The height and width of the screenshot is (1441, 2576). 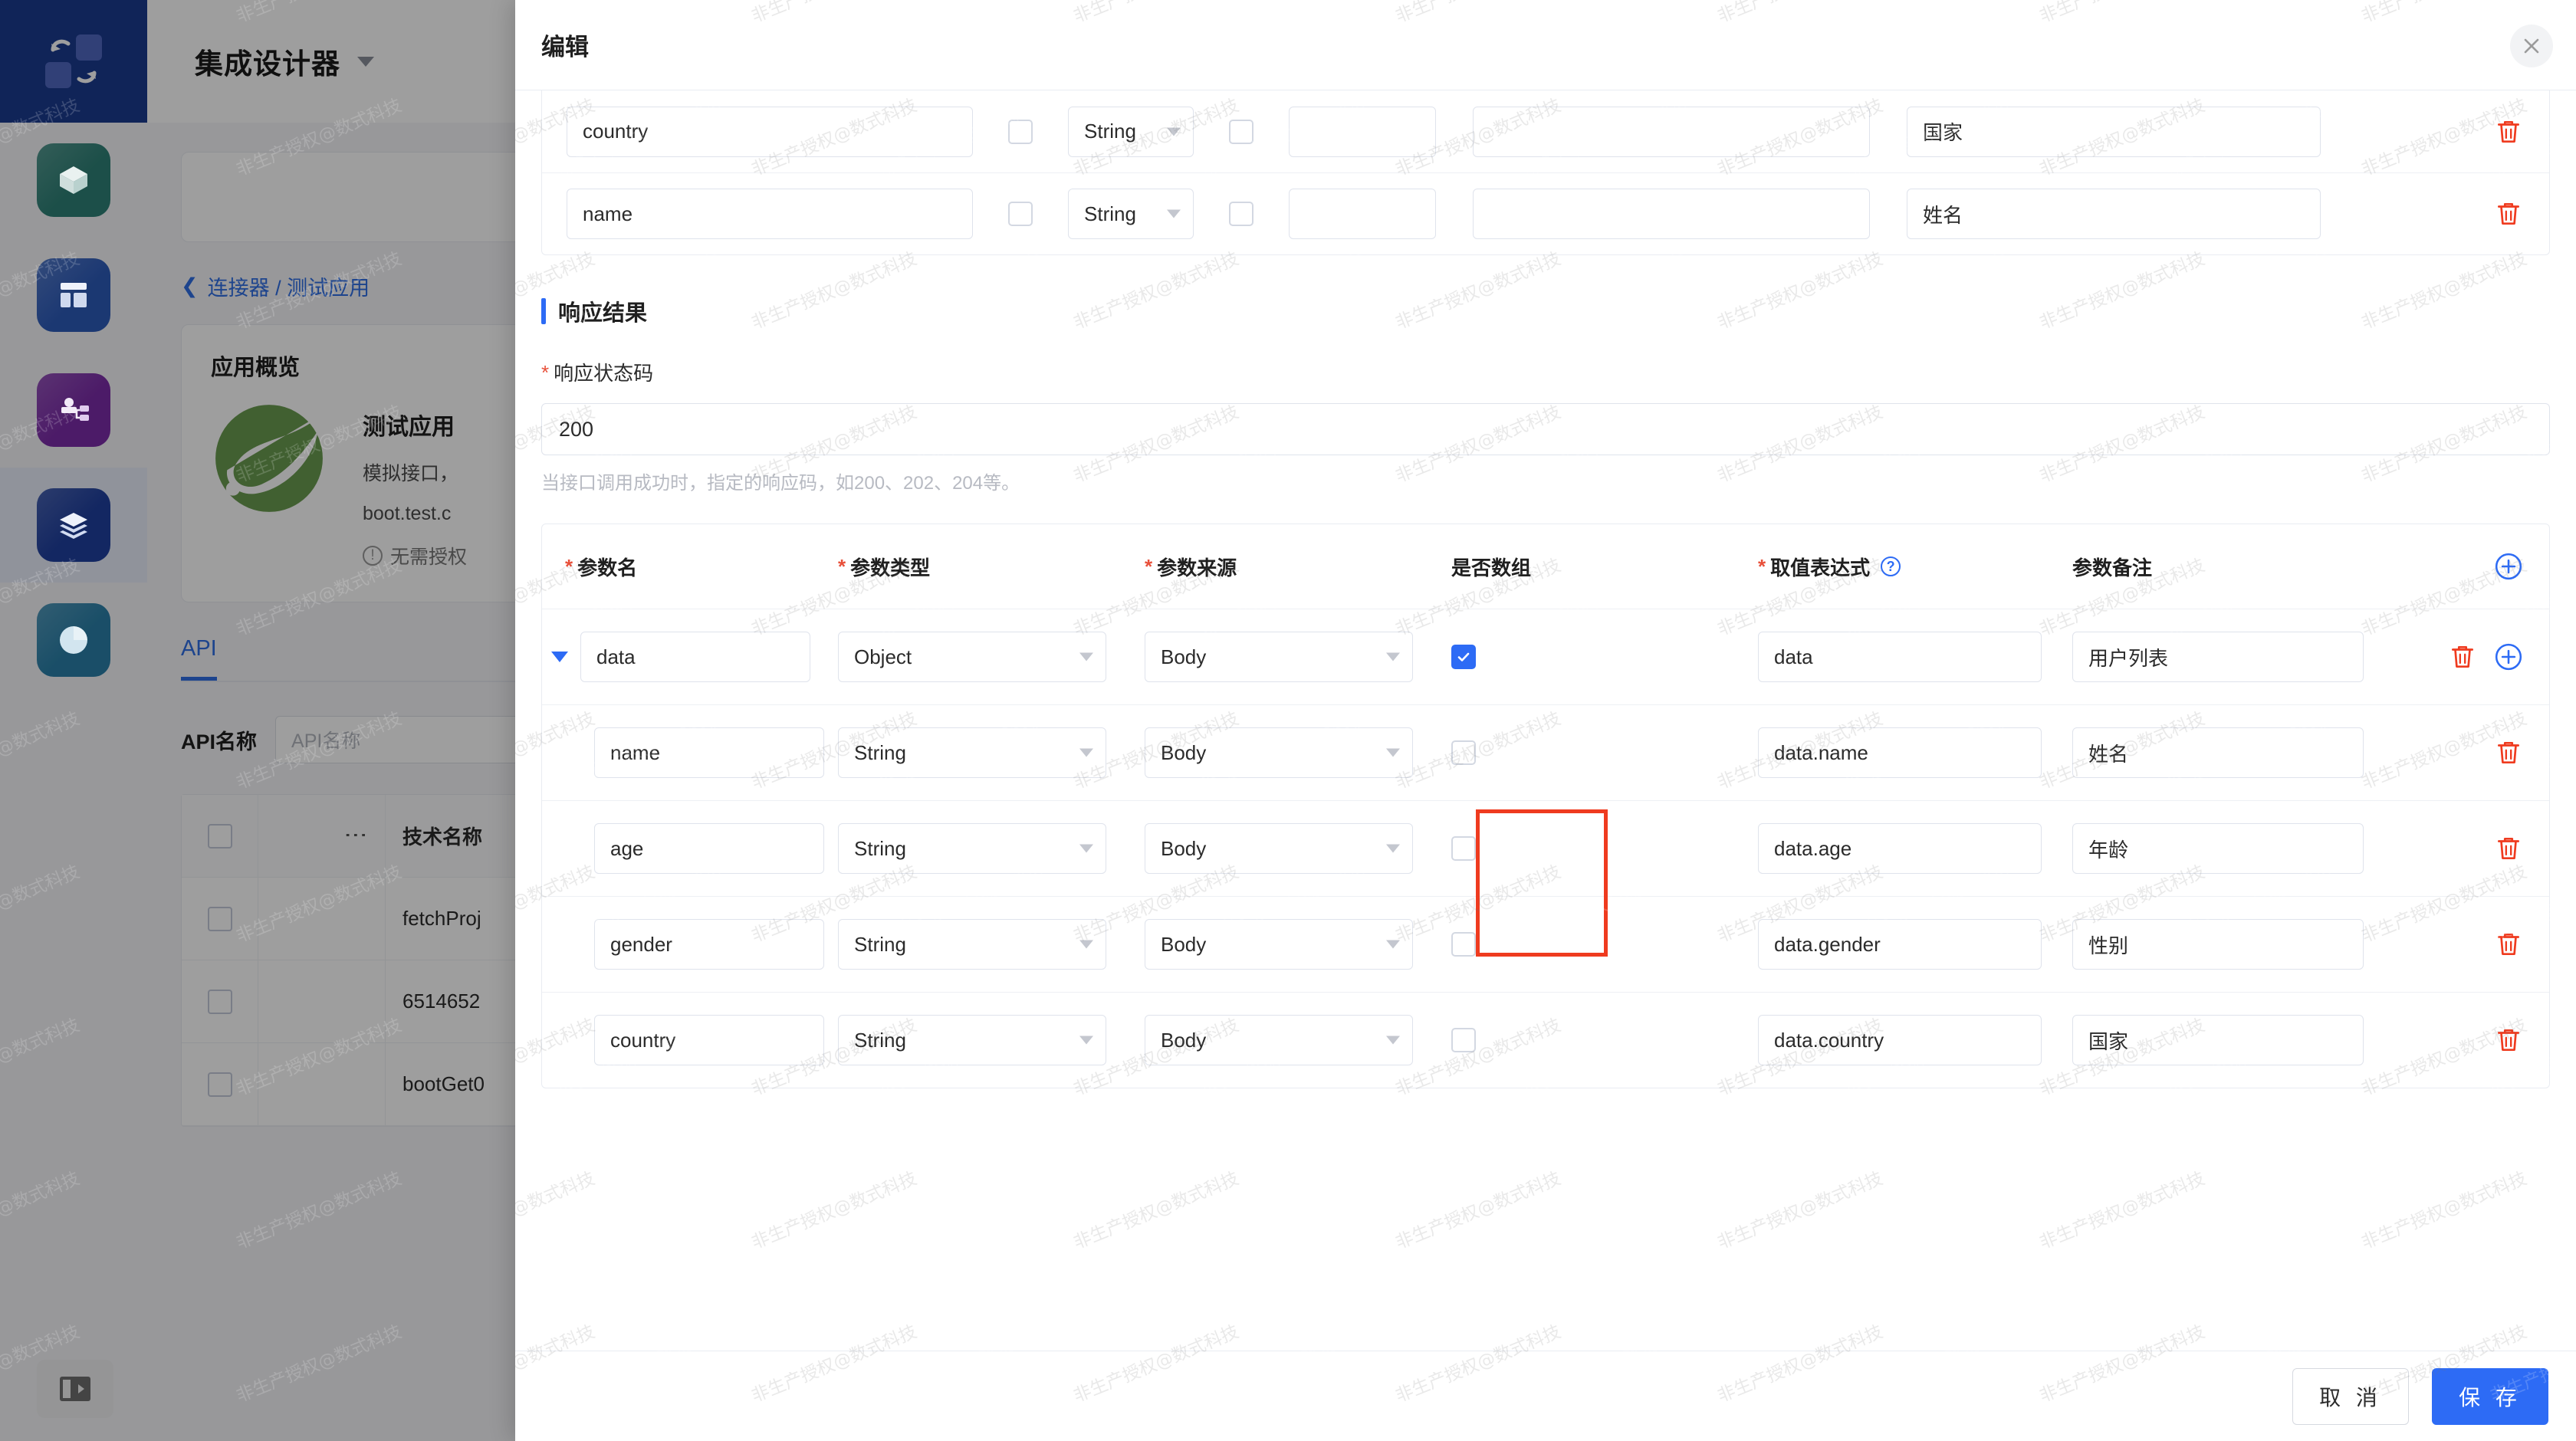 I want to click on param-name-input: age, so click(x=709, y=848).